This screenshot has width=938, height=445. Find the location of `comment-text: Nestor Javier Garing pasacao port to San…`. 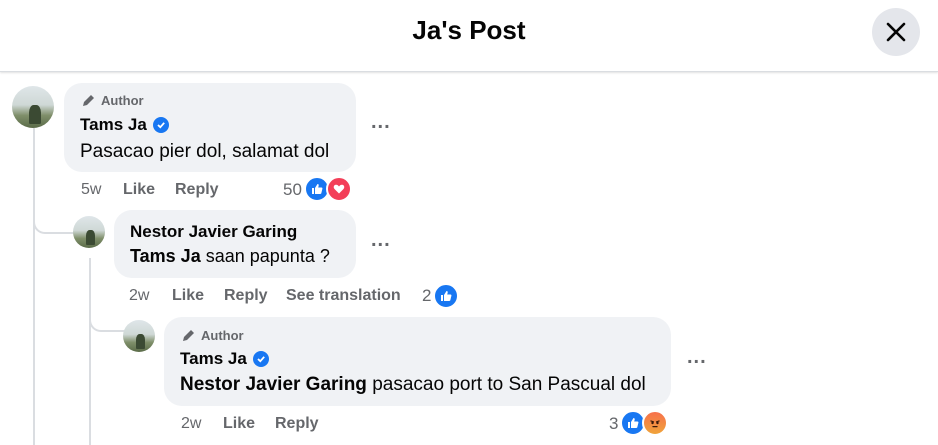

comment-text: Nestor Javier Garing pasacao port to San… is located at coordinates (413, 384).